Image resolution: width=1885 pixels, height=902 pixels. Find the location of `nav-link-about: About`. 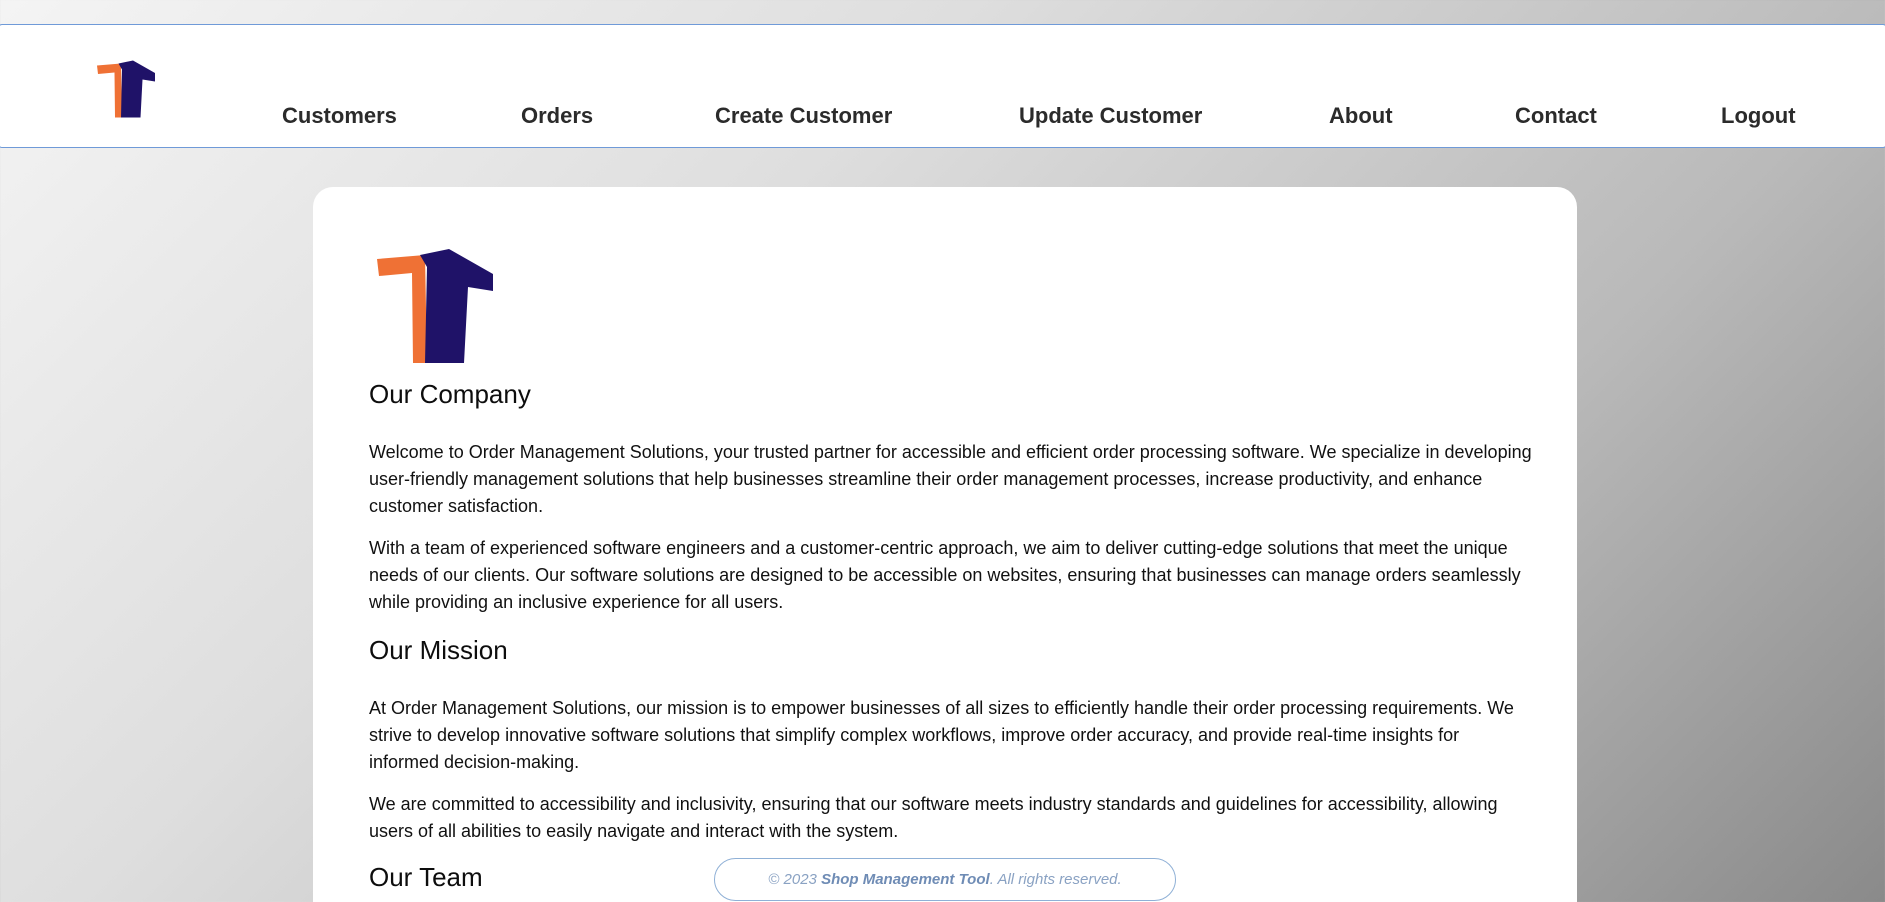

nav-link-about: About is located at coordinates (1361, 116).